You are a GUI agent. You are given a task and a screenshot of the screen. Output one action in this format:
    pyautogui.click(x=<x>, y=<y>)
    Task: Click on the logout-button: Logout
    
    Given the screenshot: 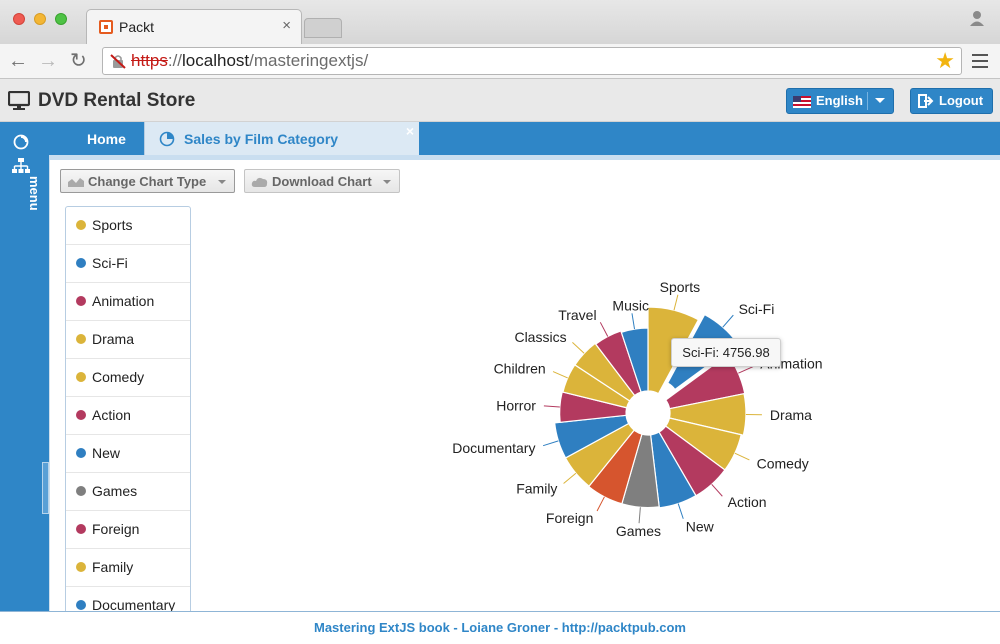 What is the action you would take?
    pyautogui.click(x=951, y=101)
    